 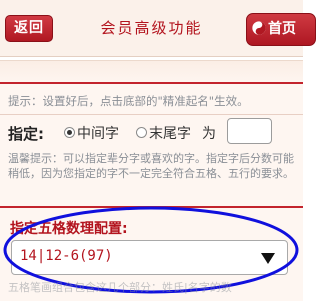 I want to click on specify-char-row: 指定: 中间字 末尾字 为, so click(x=153, y=132).